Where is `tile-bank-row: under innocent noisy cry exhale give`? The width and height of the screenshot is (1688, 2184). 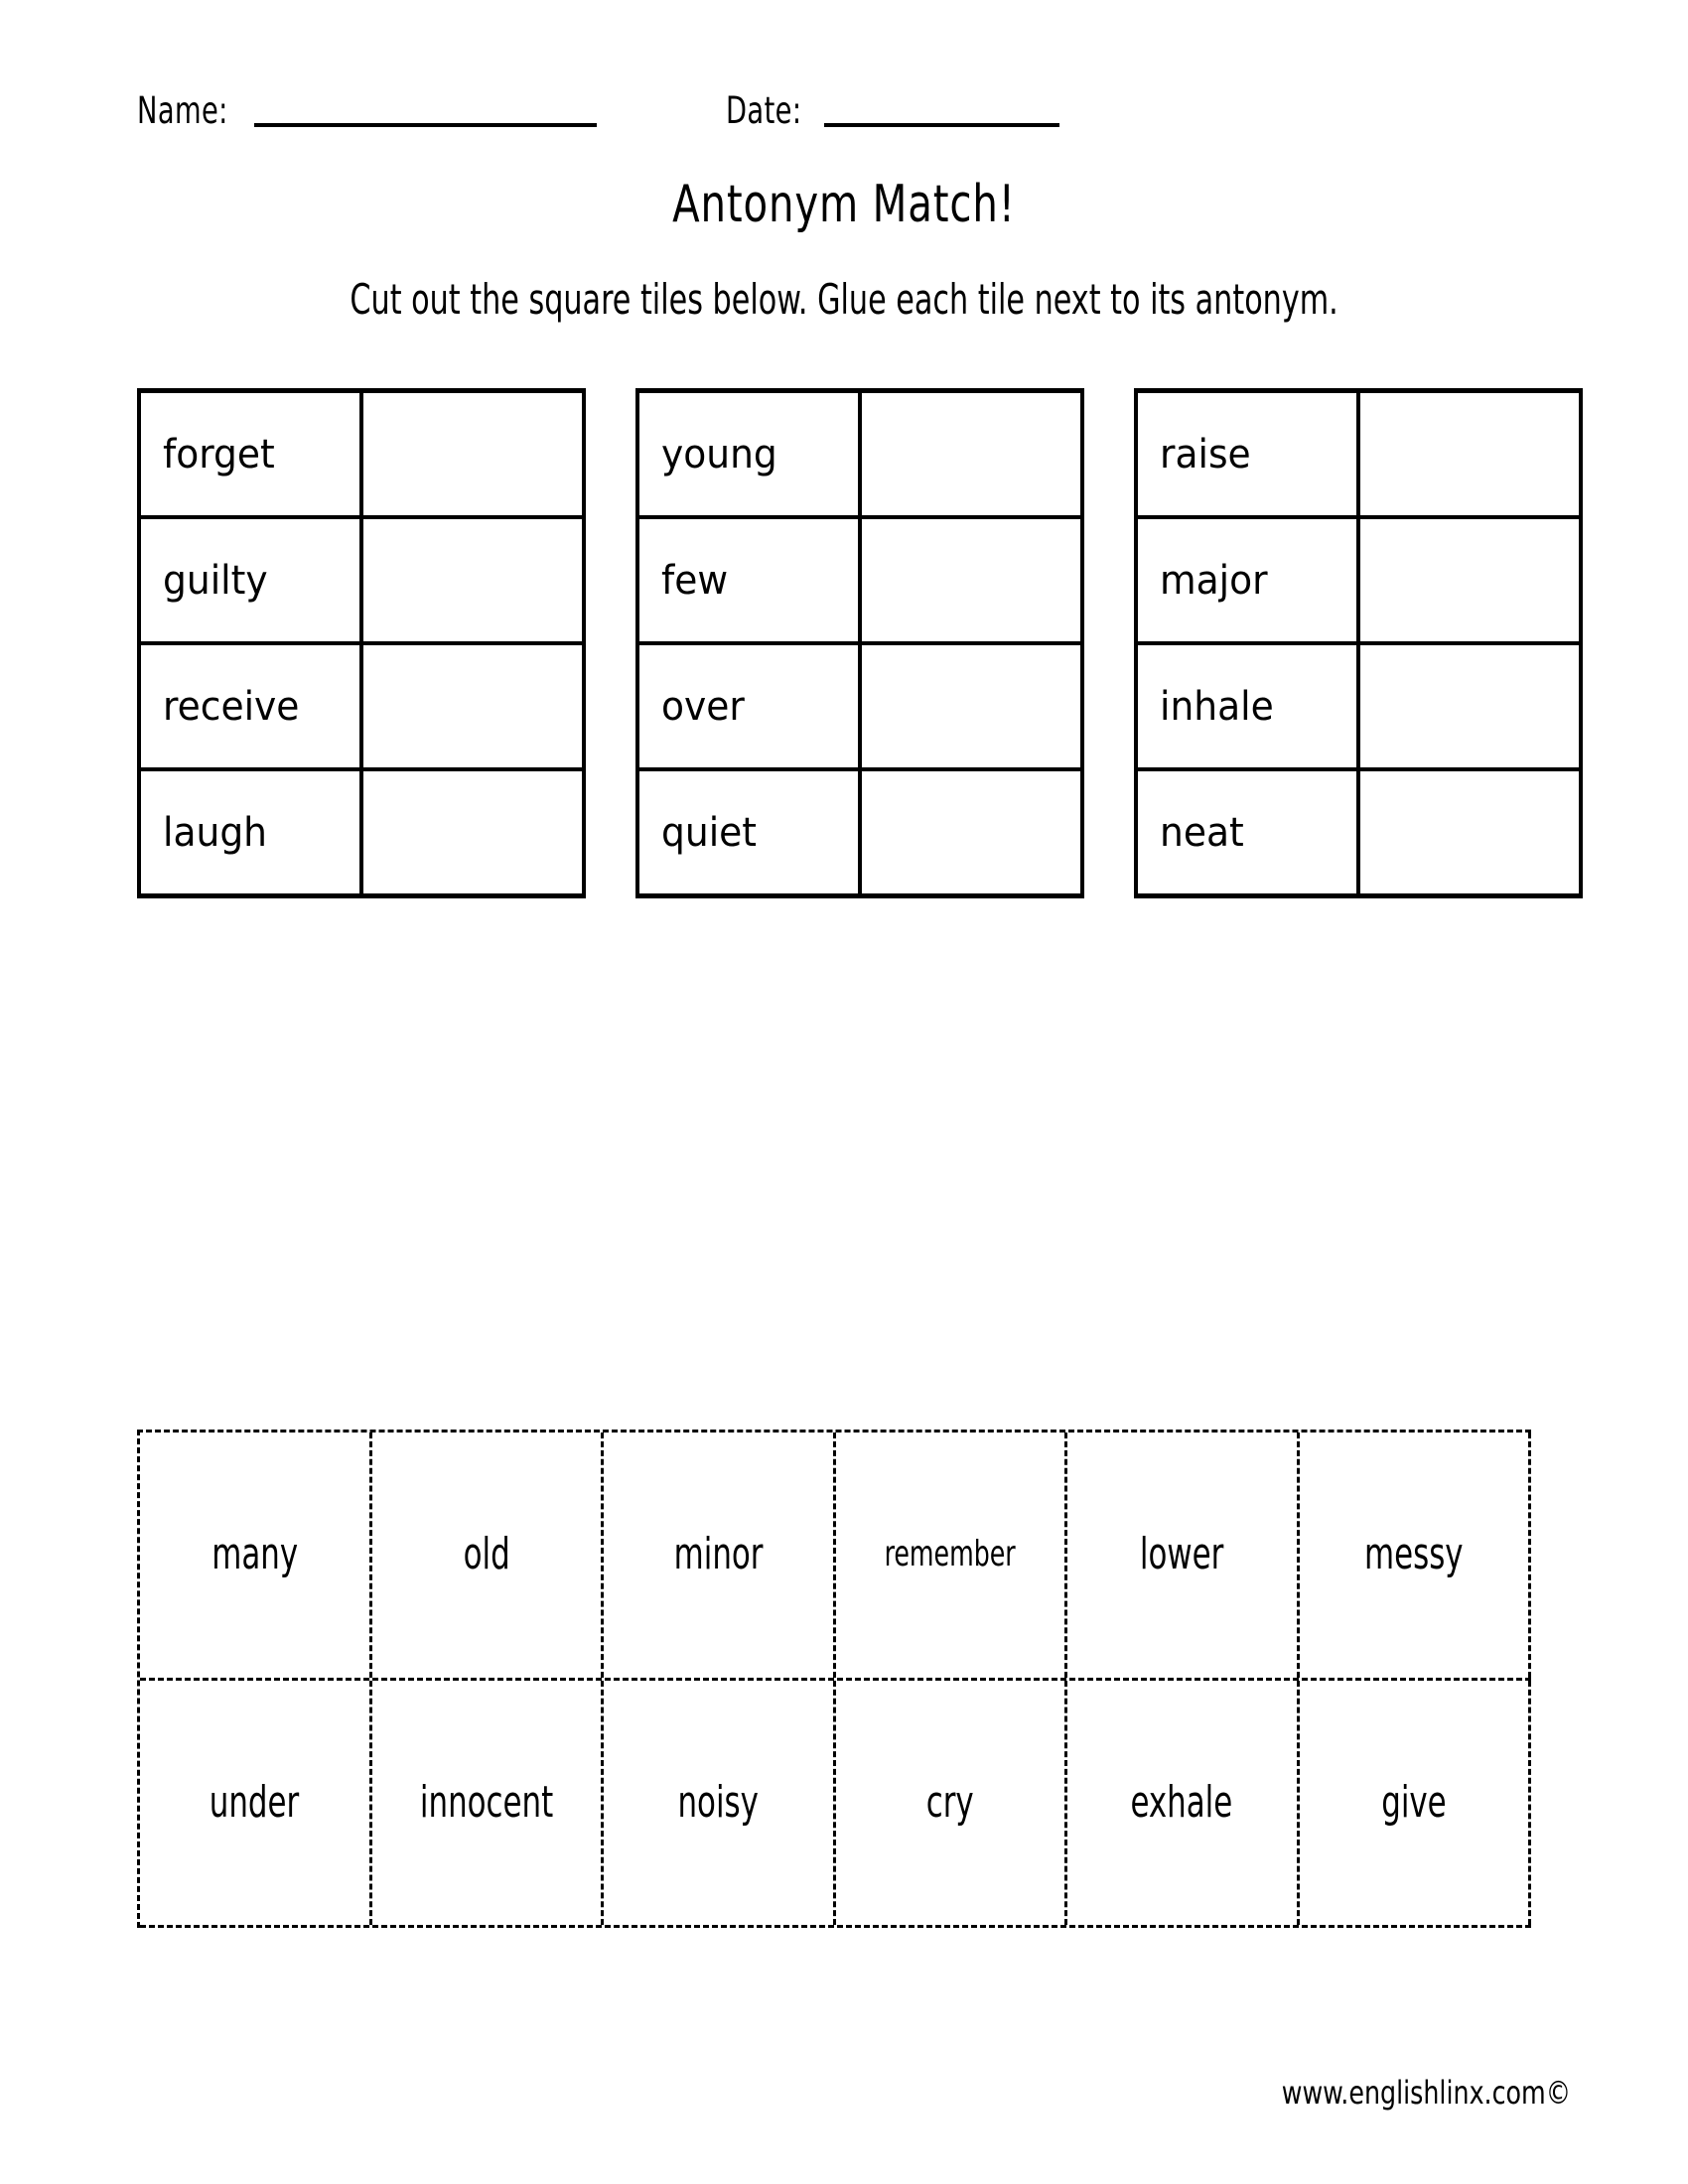
tile-bank-row: under innocent noisy cry exhale give is located at coordinates (835, 1804).